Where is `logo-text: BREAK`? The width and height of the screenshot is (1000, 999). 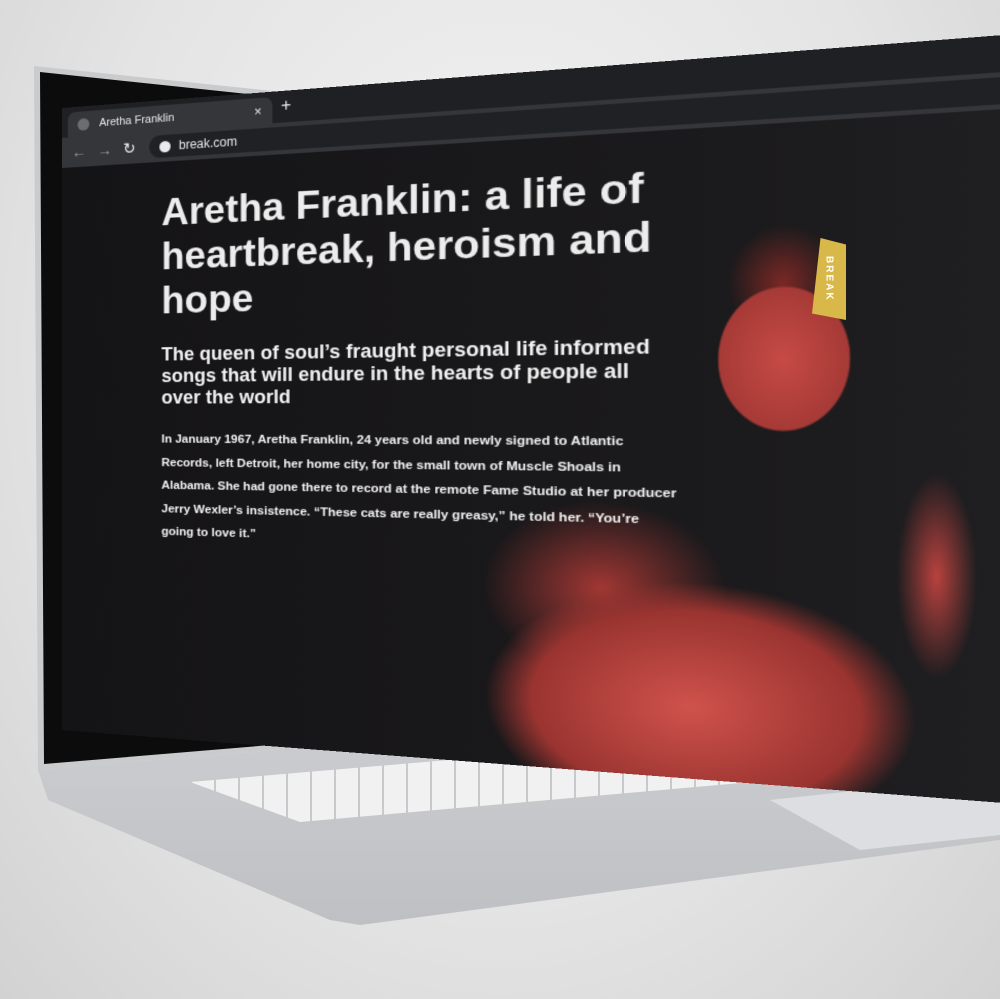 logo-text: BREAK is located at coordinates (829, 279).